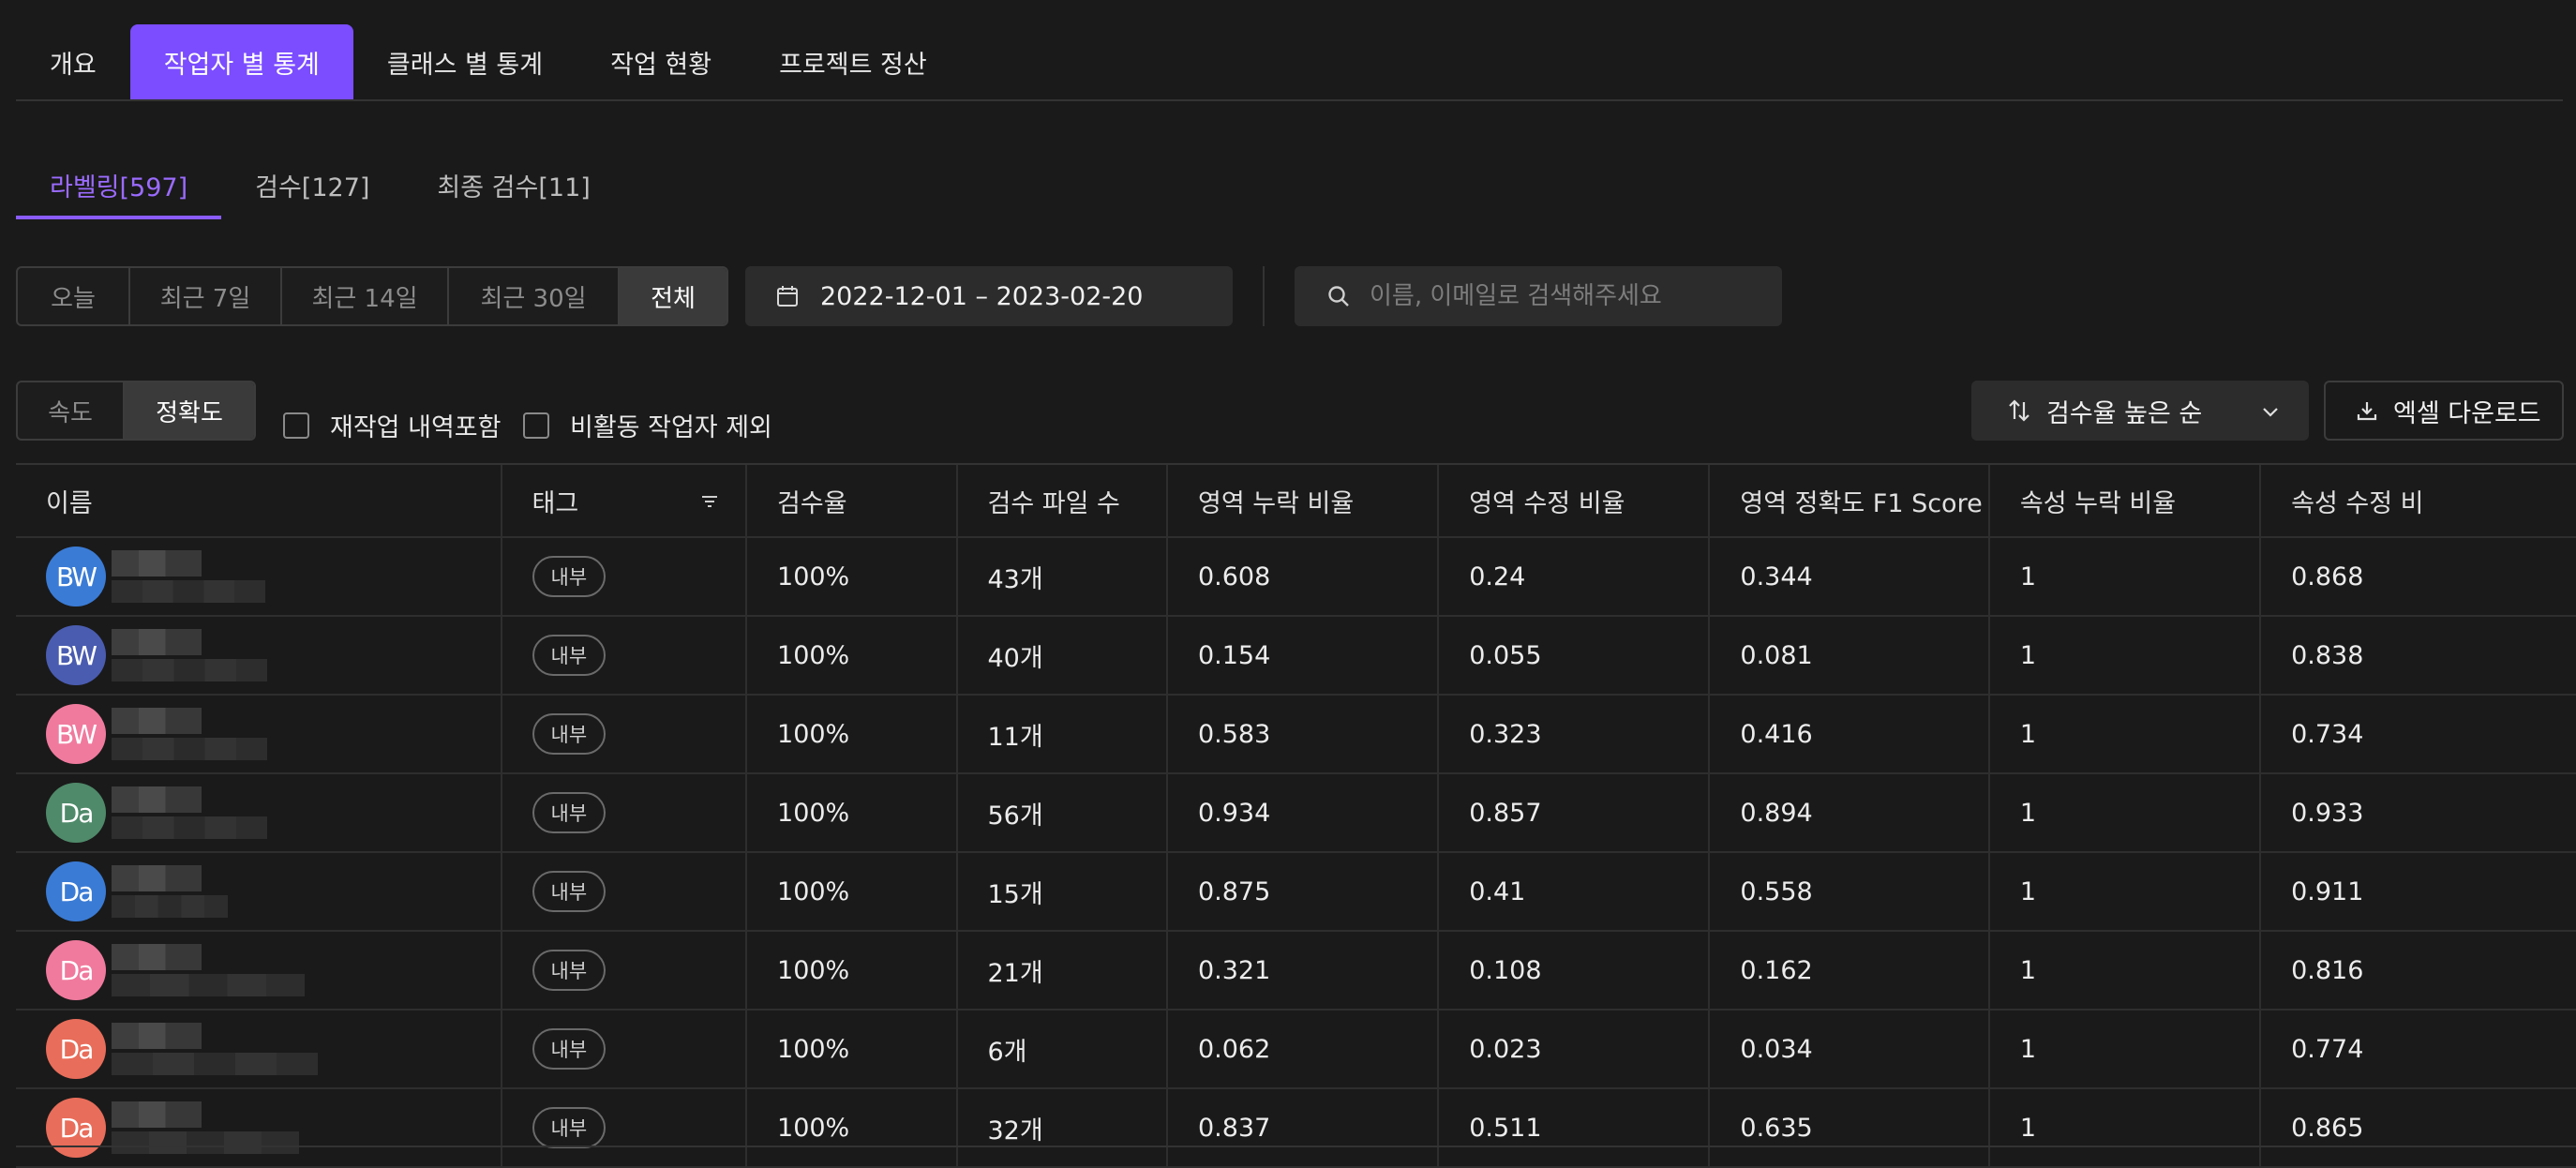  I want to click on table-bottom-border, so click(1296, 1147).